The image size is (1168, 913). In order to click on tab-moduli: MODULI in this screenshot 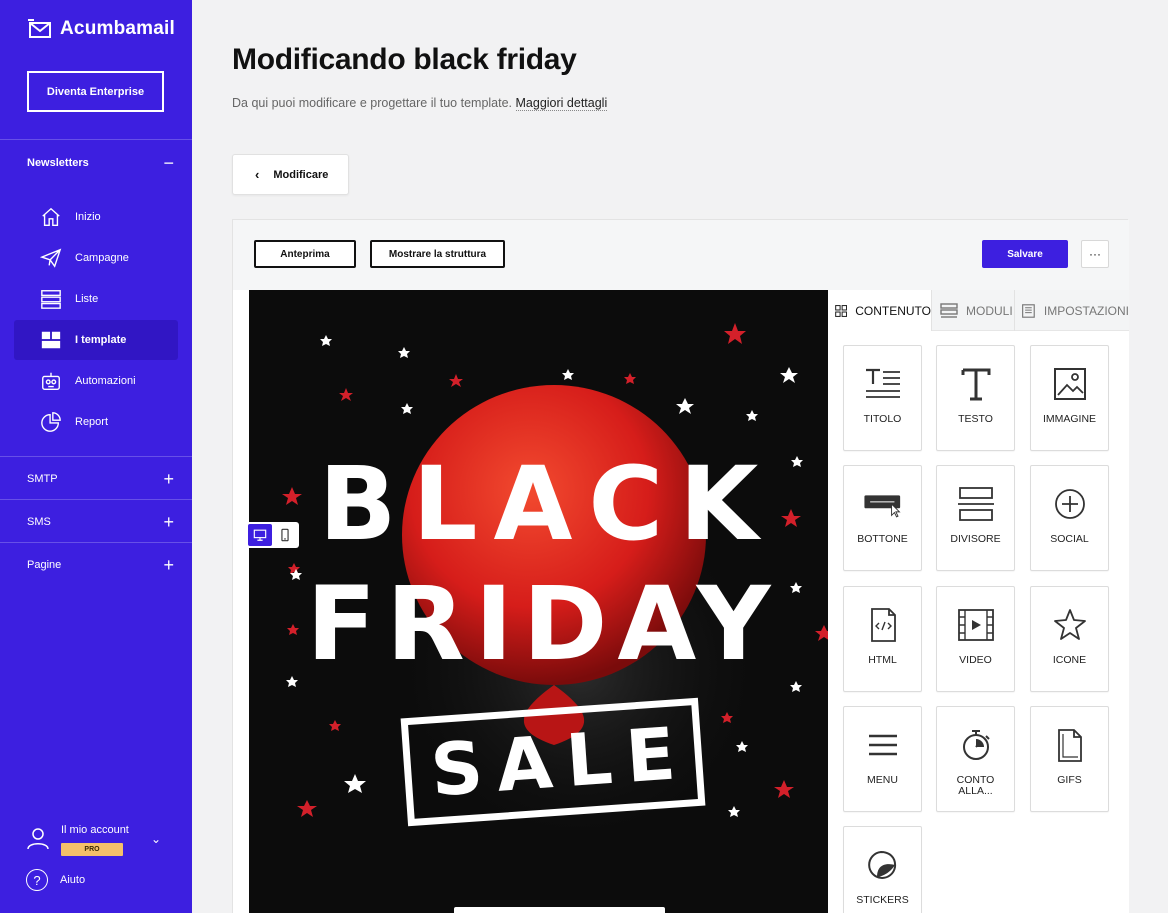, I will do `click(973, 310)`.